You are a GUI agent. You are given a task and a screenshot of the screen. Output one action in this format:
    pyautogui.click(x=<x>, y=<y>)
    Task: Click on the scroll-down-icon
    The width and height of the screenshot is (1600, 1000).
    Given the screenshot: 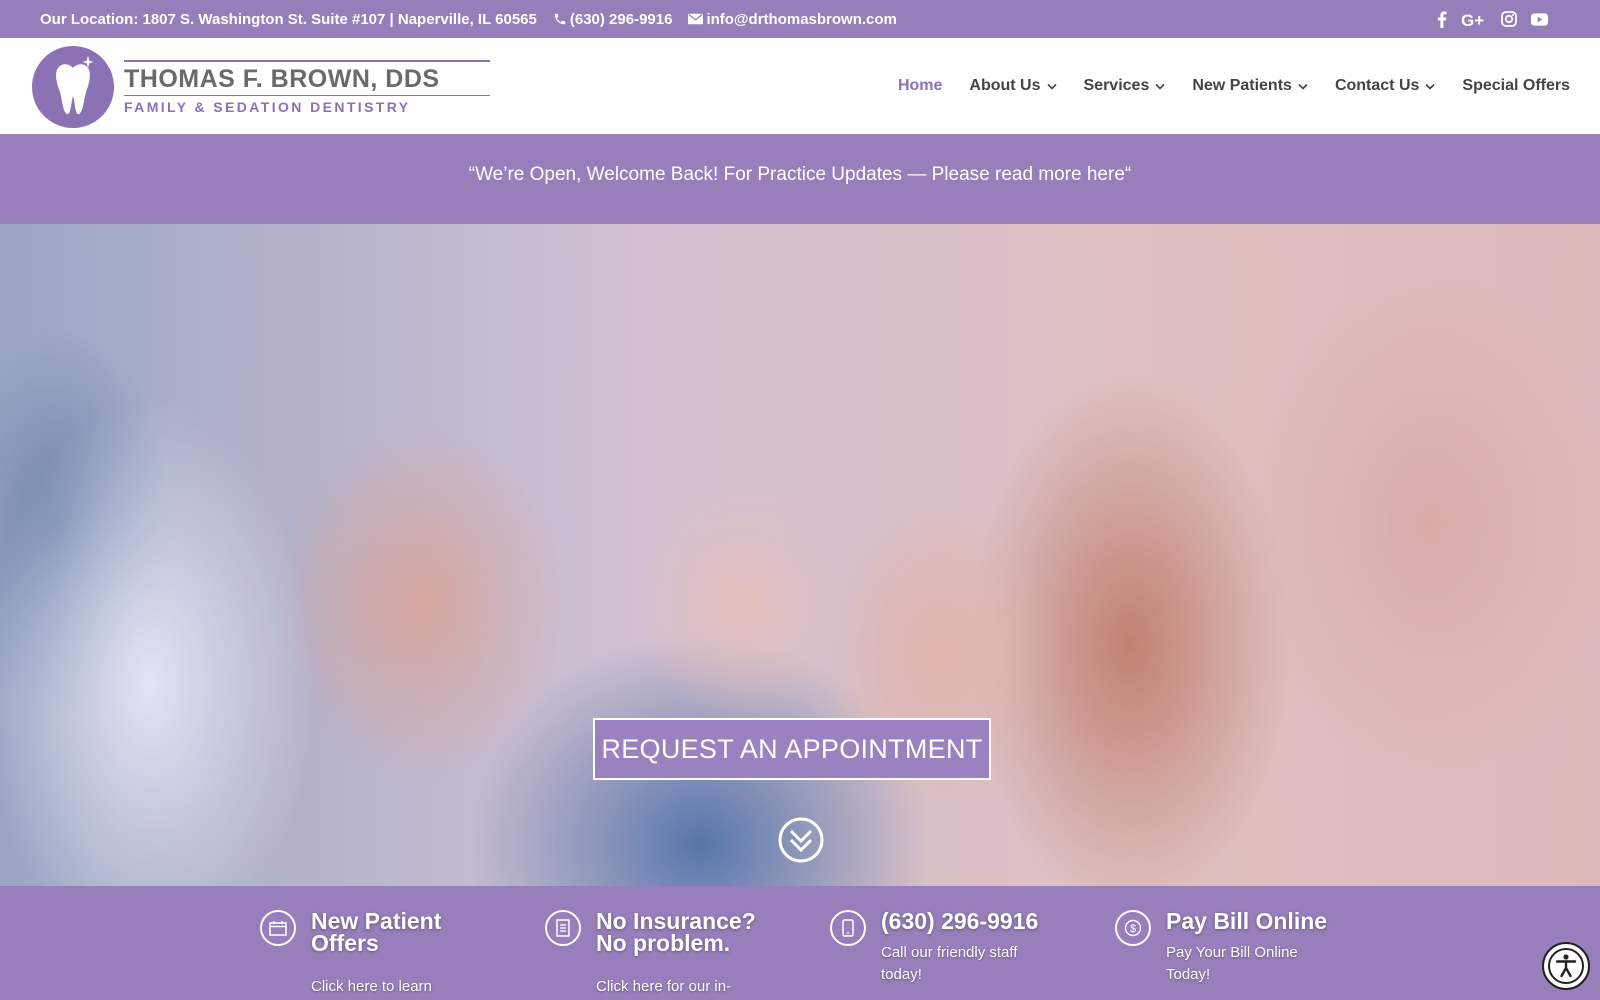 What is the action you would take?
    pyautogui.click(x=801, y=840)
    